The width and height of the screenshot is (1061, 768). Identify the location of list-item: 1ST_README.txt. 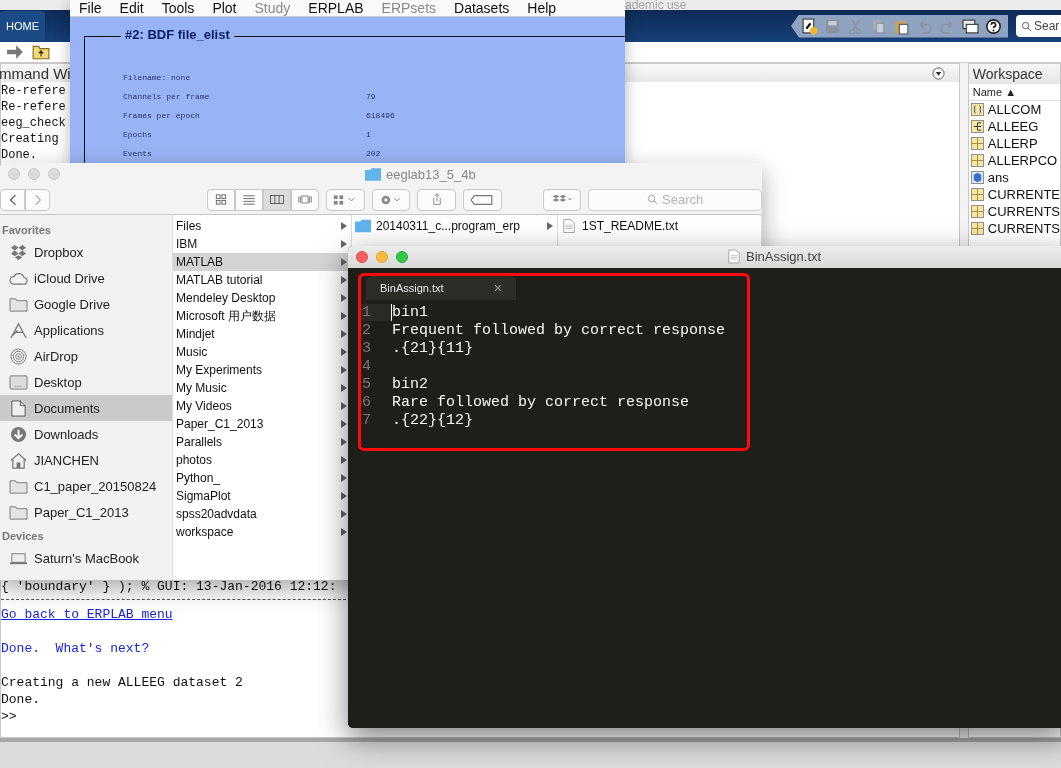
(659, 226).